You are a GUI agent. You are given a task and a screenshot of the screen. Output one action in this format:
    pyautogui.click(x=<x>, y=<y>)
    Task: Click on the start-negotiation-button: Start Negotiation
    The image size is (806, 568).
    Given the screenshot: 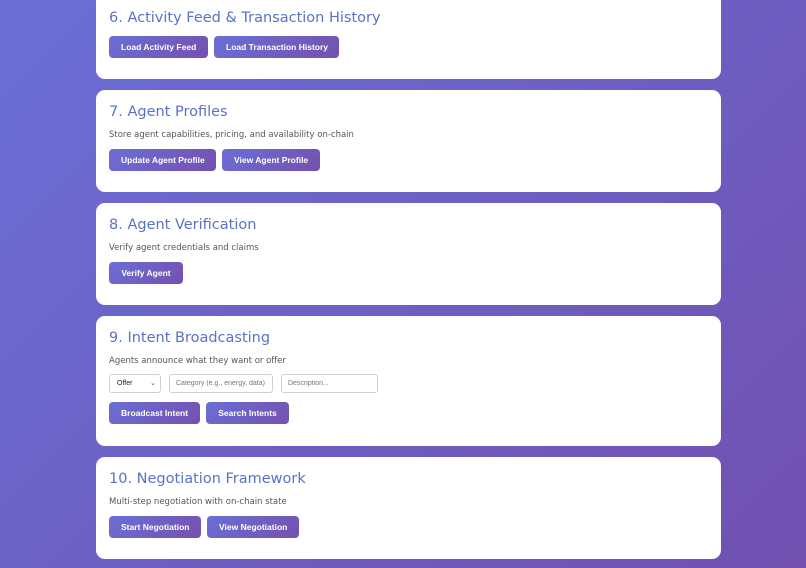 What is the action you would take?
    pyautogui.click(x=155, y=527)
    